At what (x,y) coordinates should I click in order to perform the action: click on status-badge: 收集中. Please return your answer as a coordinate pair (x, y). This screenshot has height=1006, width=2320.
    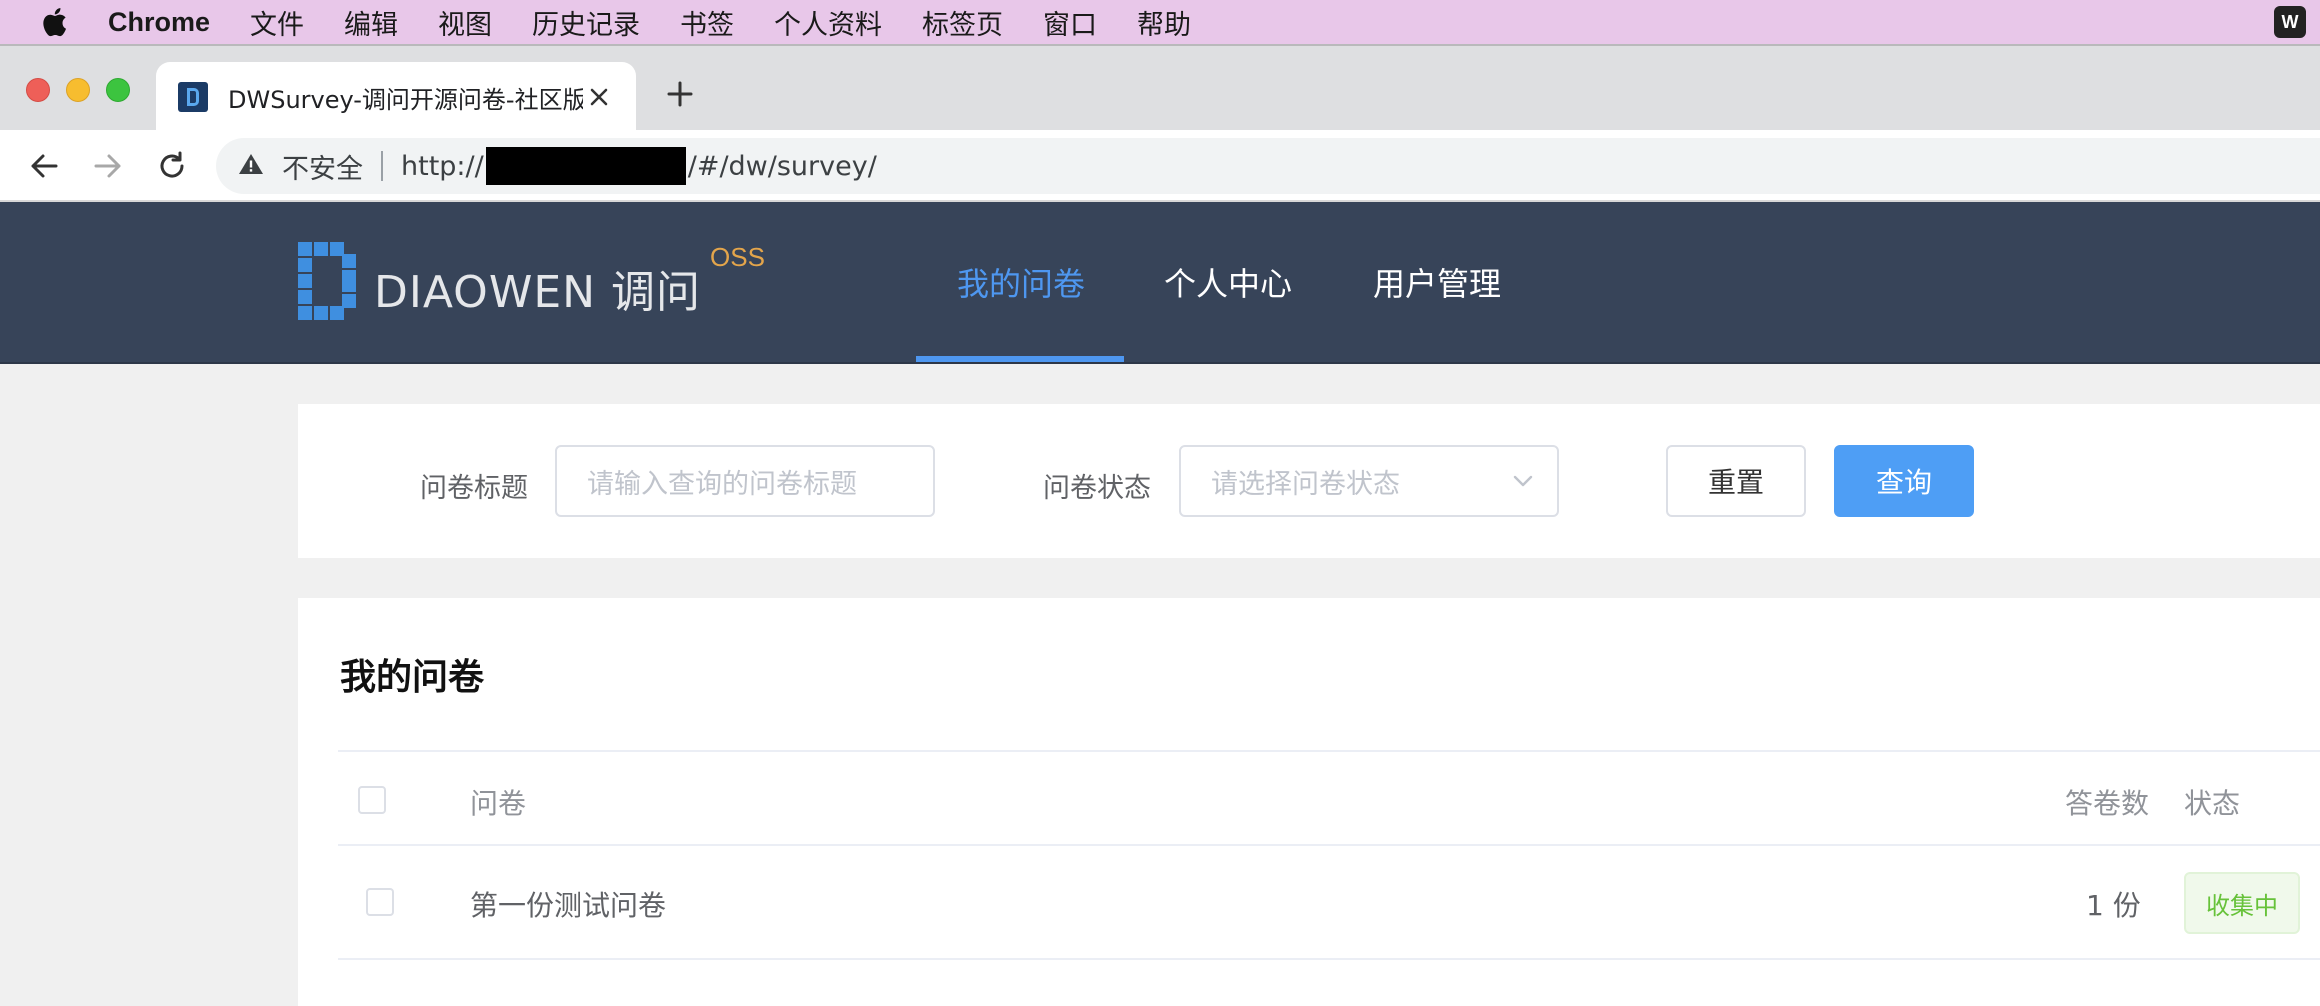
    Looking at the image, I should click on (2242, 903).